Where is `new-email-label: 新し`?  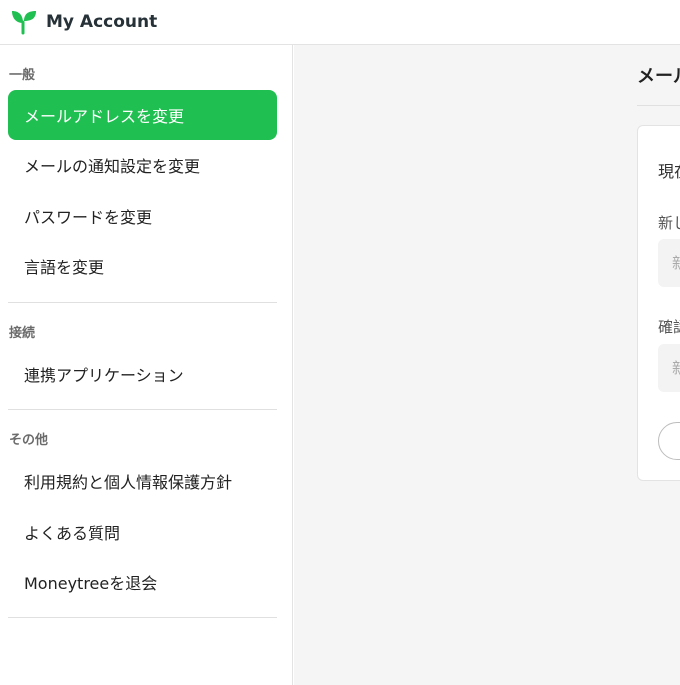 new-email-label: 新し is located at coordinates (669, 223).